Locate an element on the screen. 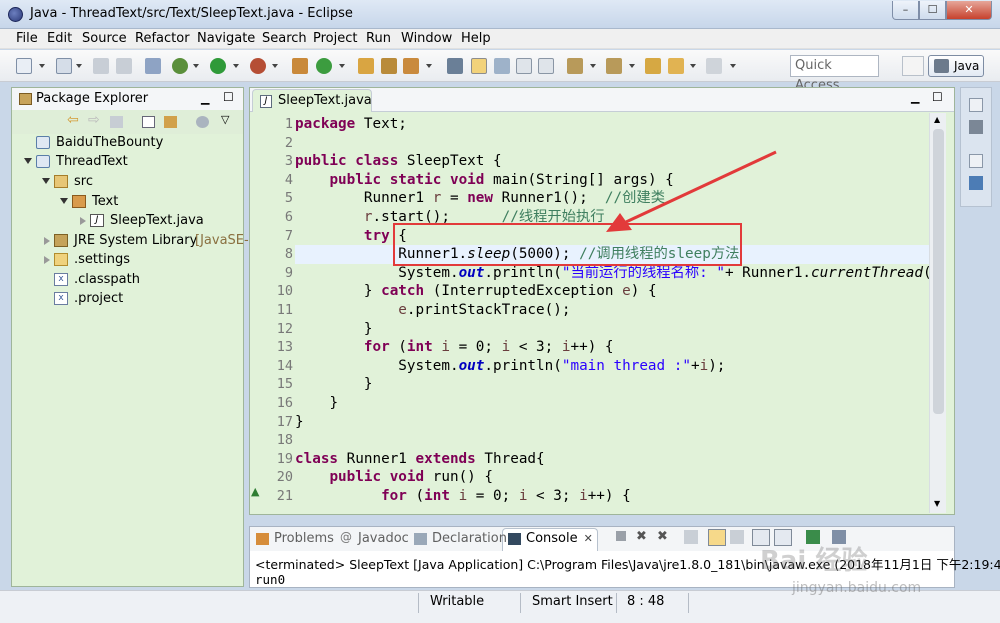 This screenshot has width=1000, height=623. debug-dropdown-icon is located at coordinates (196, 66).